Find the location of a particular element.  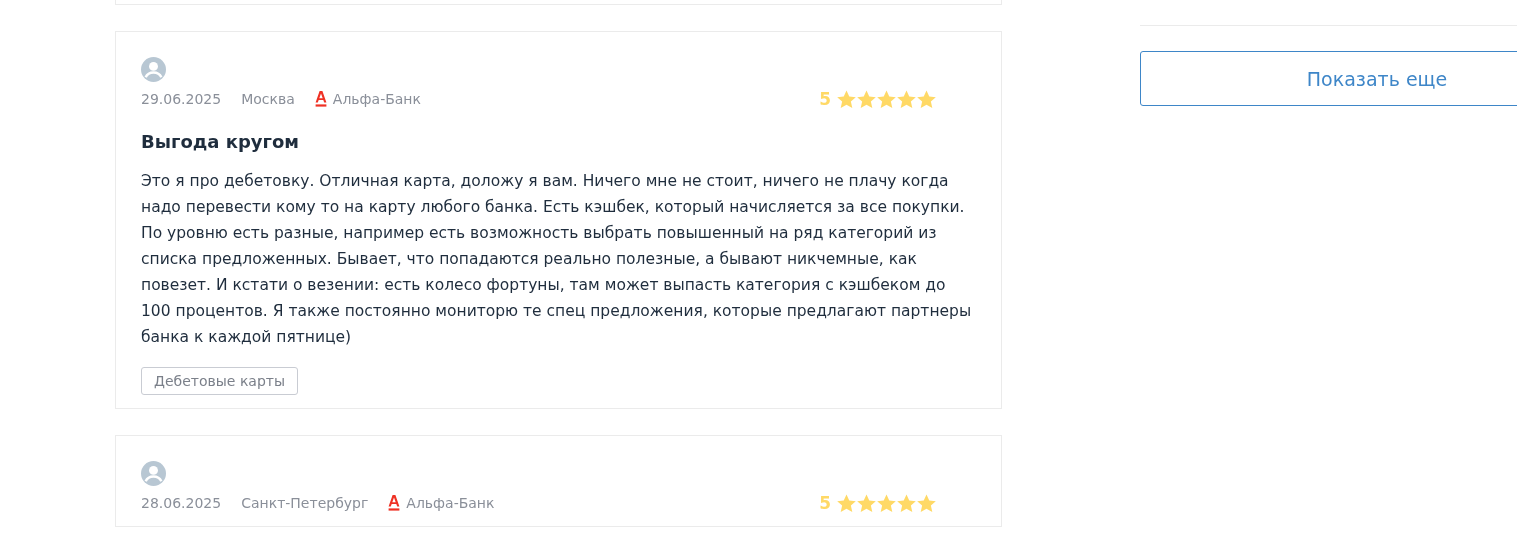

category-tag: Дебетовые карты is located at coordinates (220, 381).